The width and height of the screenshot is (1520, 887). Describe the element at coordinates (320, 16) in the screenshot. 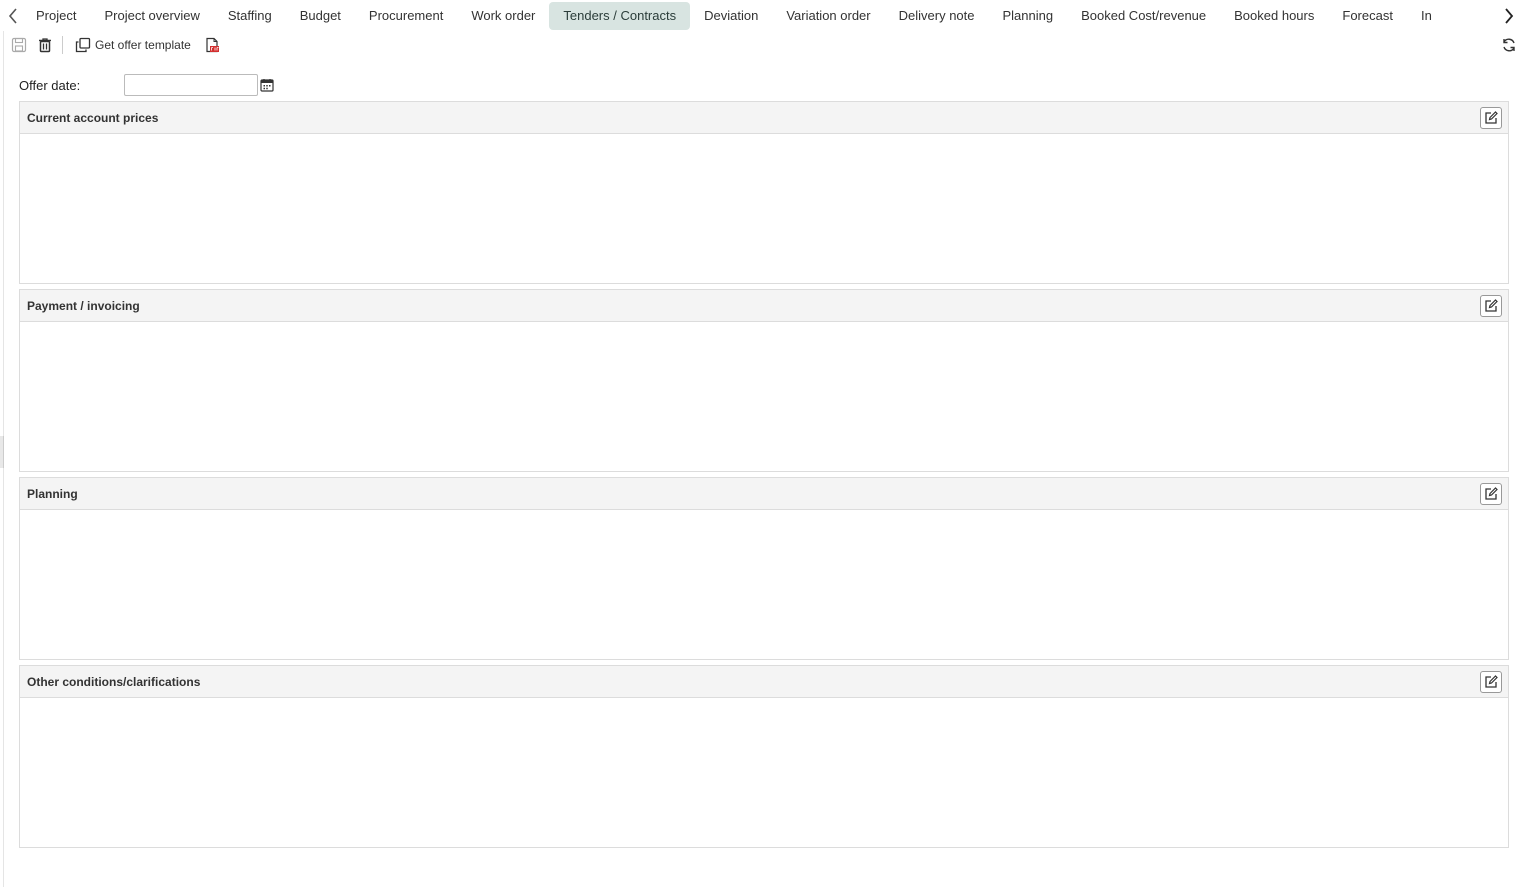

I see `tab-budget: Budget` at that location.